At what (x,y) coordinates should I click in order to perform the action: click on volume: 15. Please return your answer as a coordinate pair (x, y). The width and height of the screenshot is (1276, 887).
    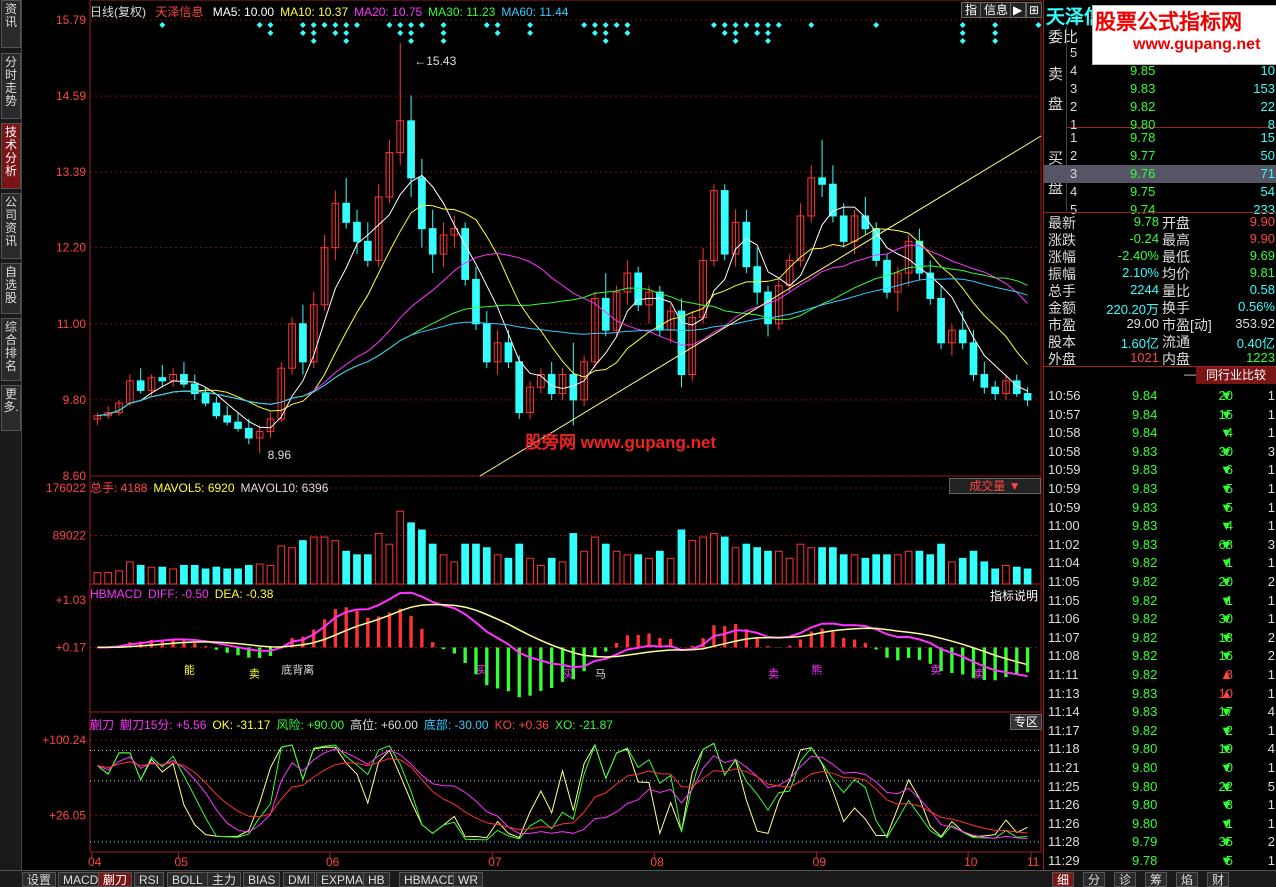
    Looking at the image, I should click on (1267, 137).